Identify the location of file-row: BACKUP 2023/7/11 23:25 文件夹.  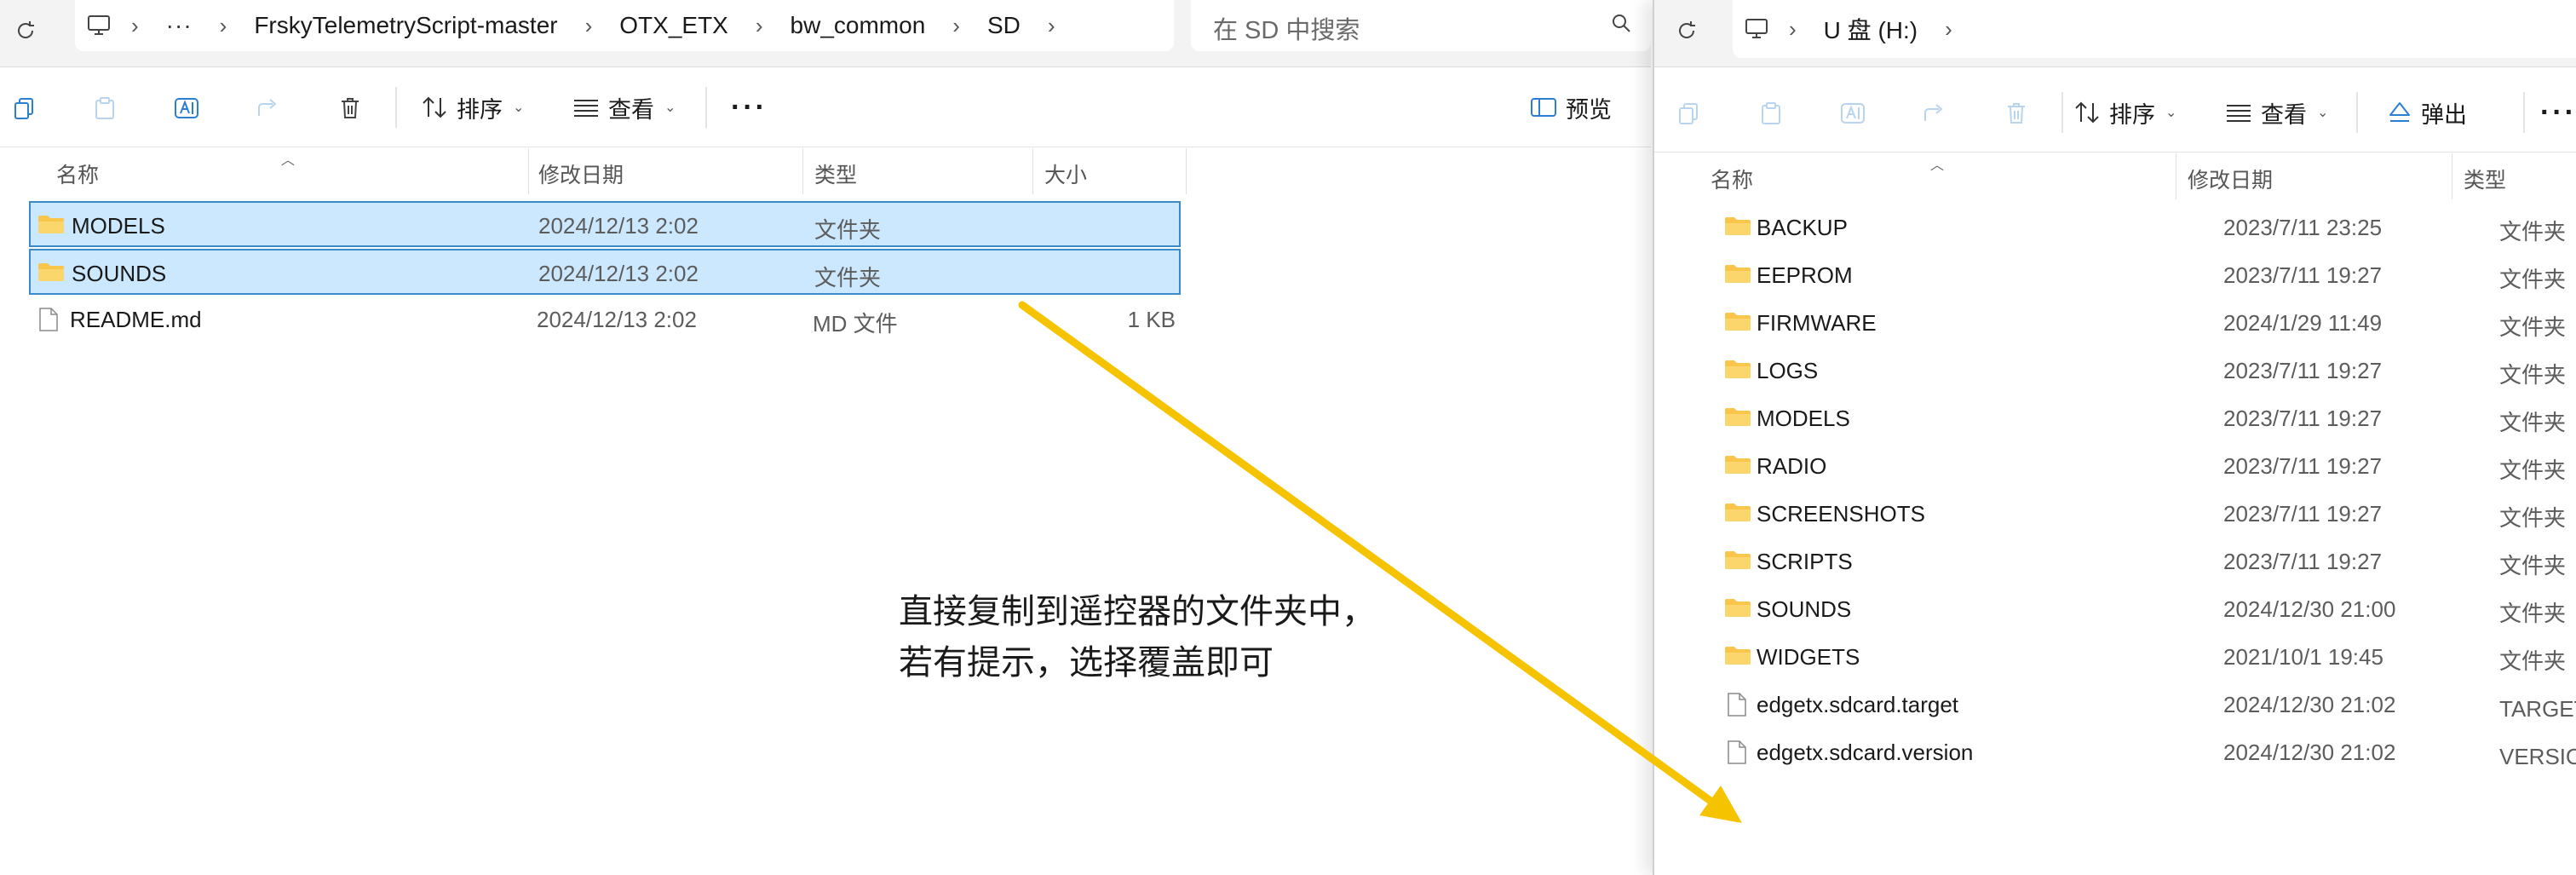
(2132, 227).